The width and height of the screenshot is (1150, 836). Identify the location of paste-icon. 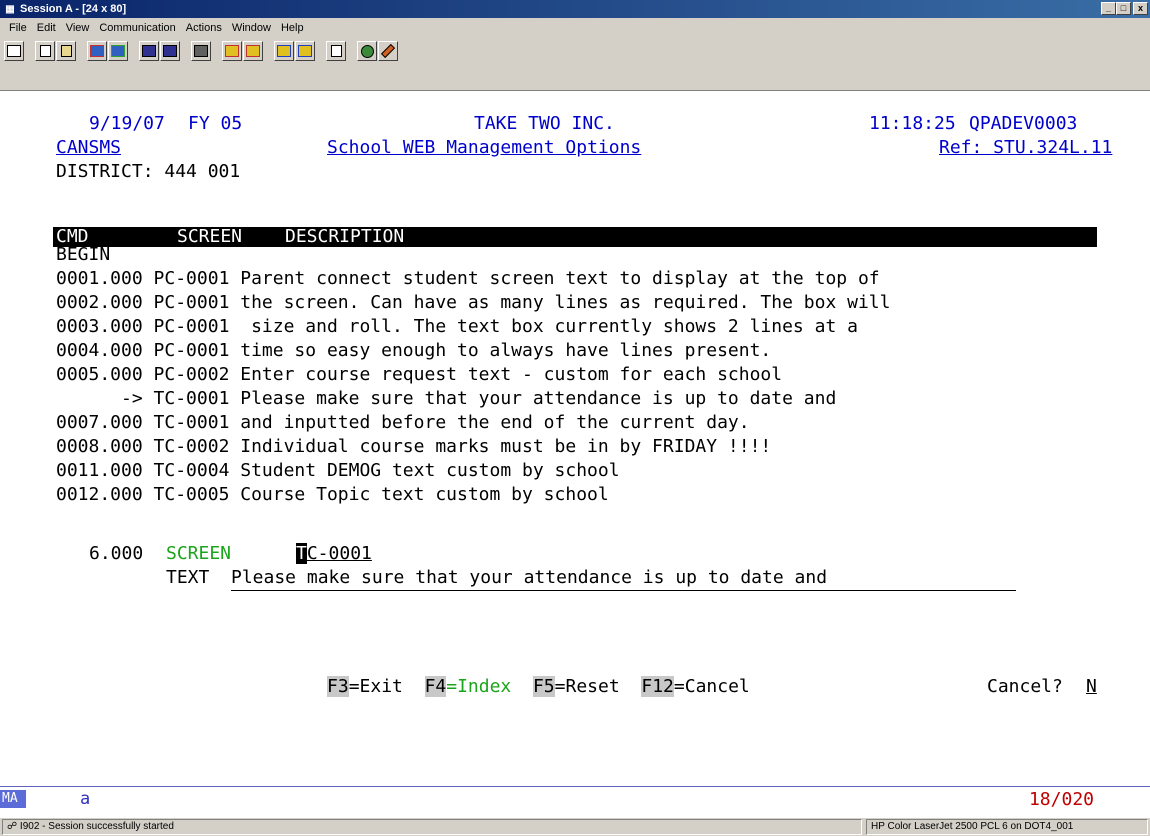
(66, 51).